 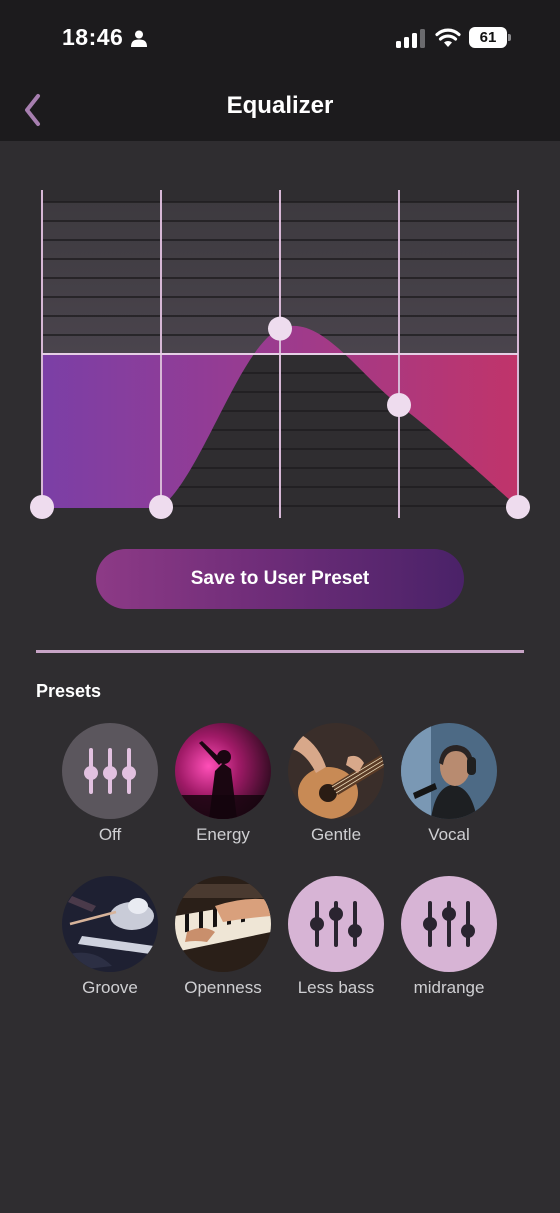 I want to click on preset-off: Off, so click(x=110, y=784).